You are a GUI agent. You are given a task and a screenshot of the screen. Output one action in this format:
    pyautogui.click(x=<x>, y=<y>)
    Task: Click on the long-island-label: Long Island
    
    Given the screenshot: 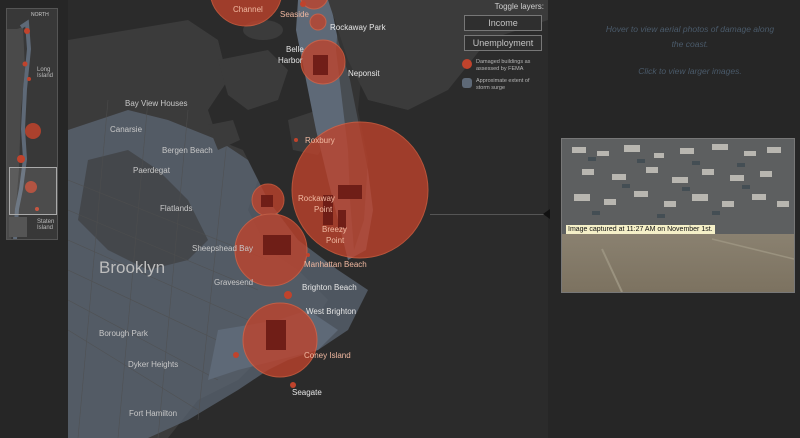 What is the action you would take?
    pyautogui.click(x=45, y=73)
    